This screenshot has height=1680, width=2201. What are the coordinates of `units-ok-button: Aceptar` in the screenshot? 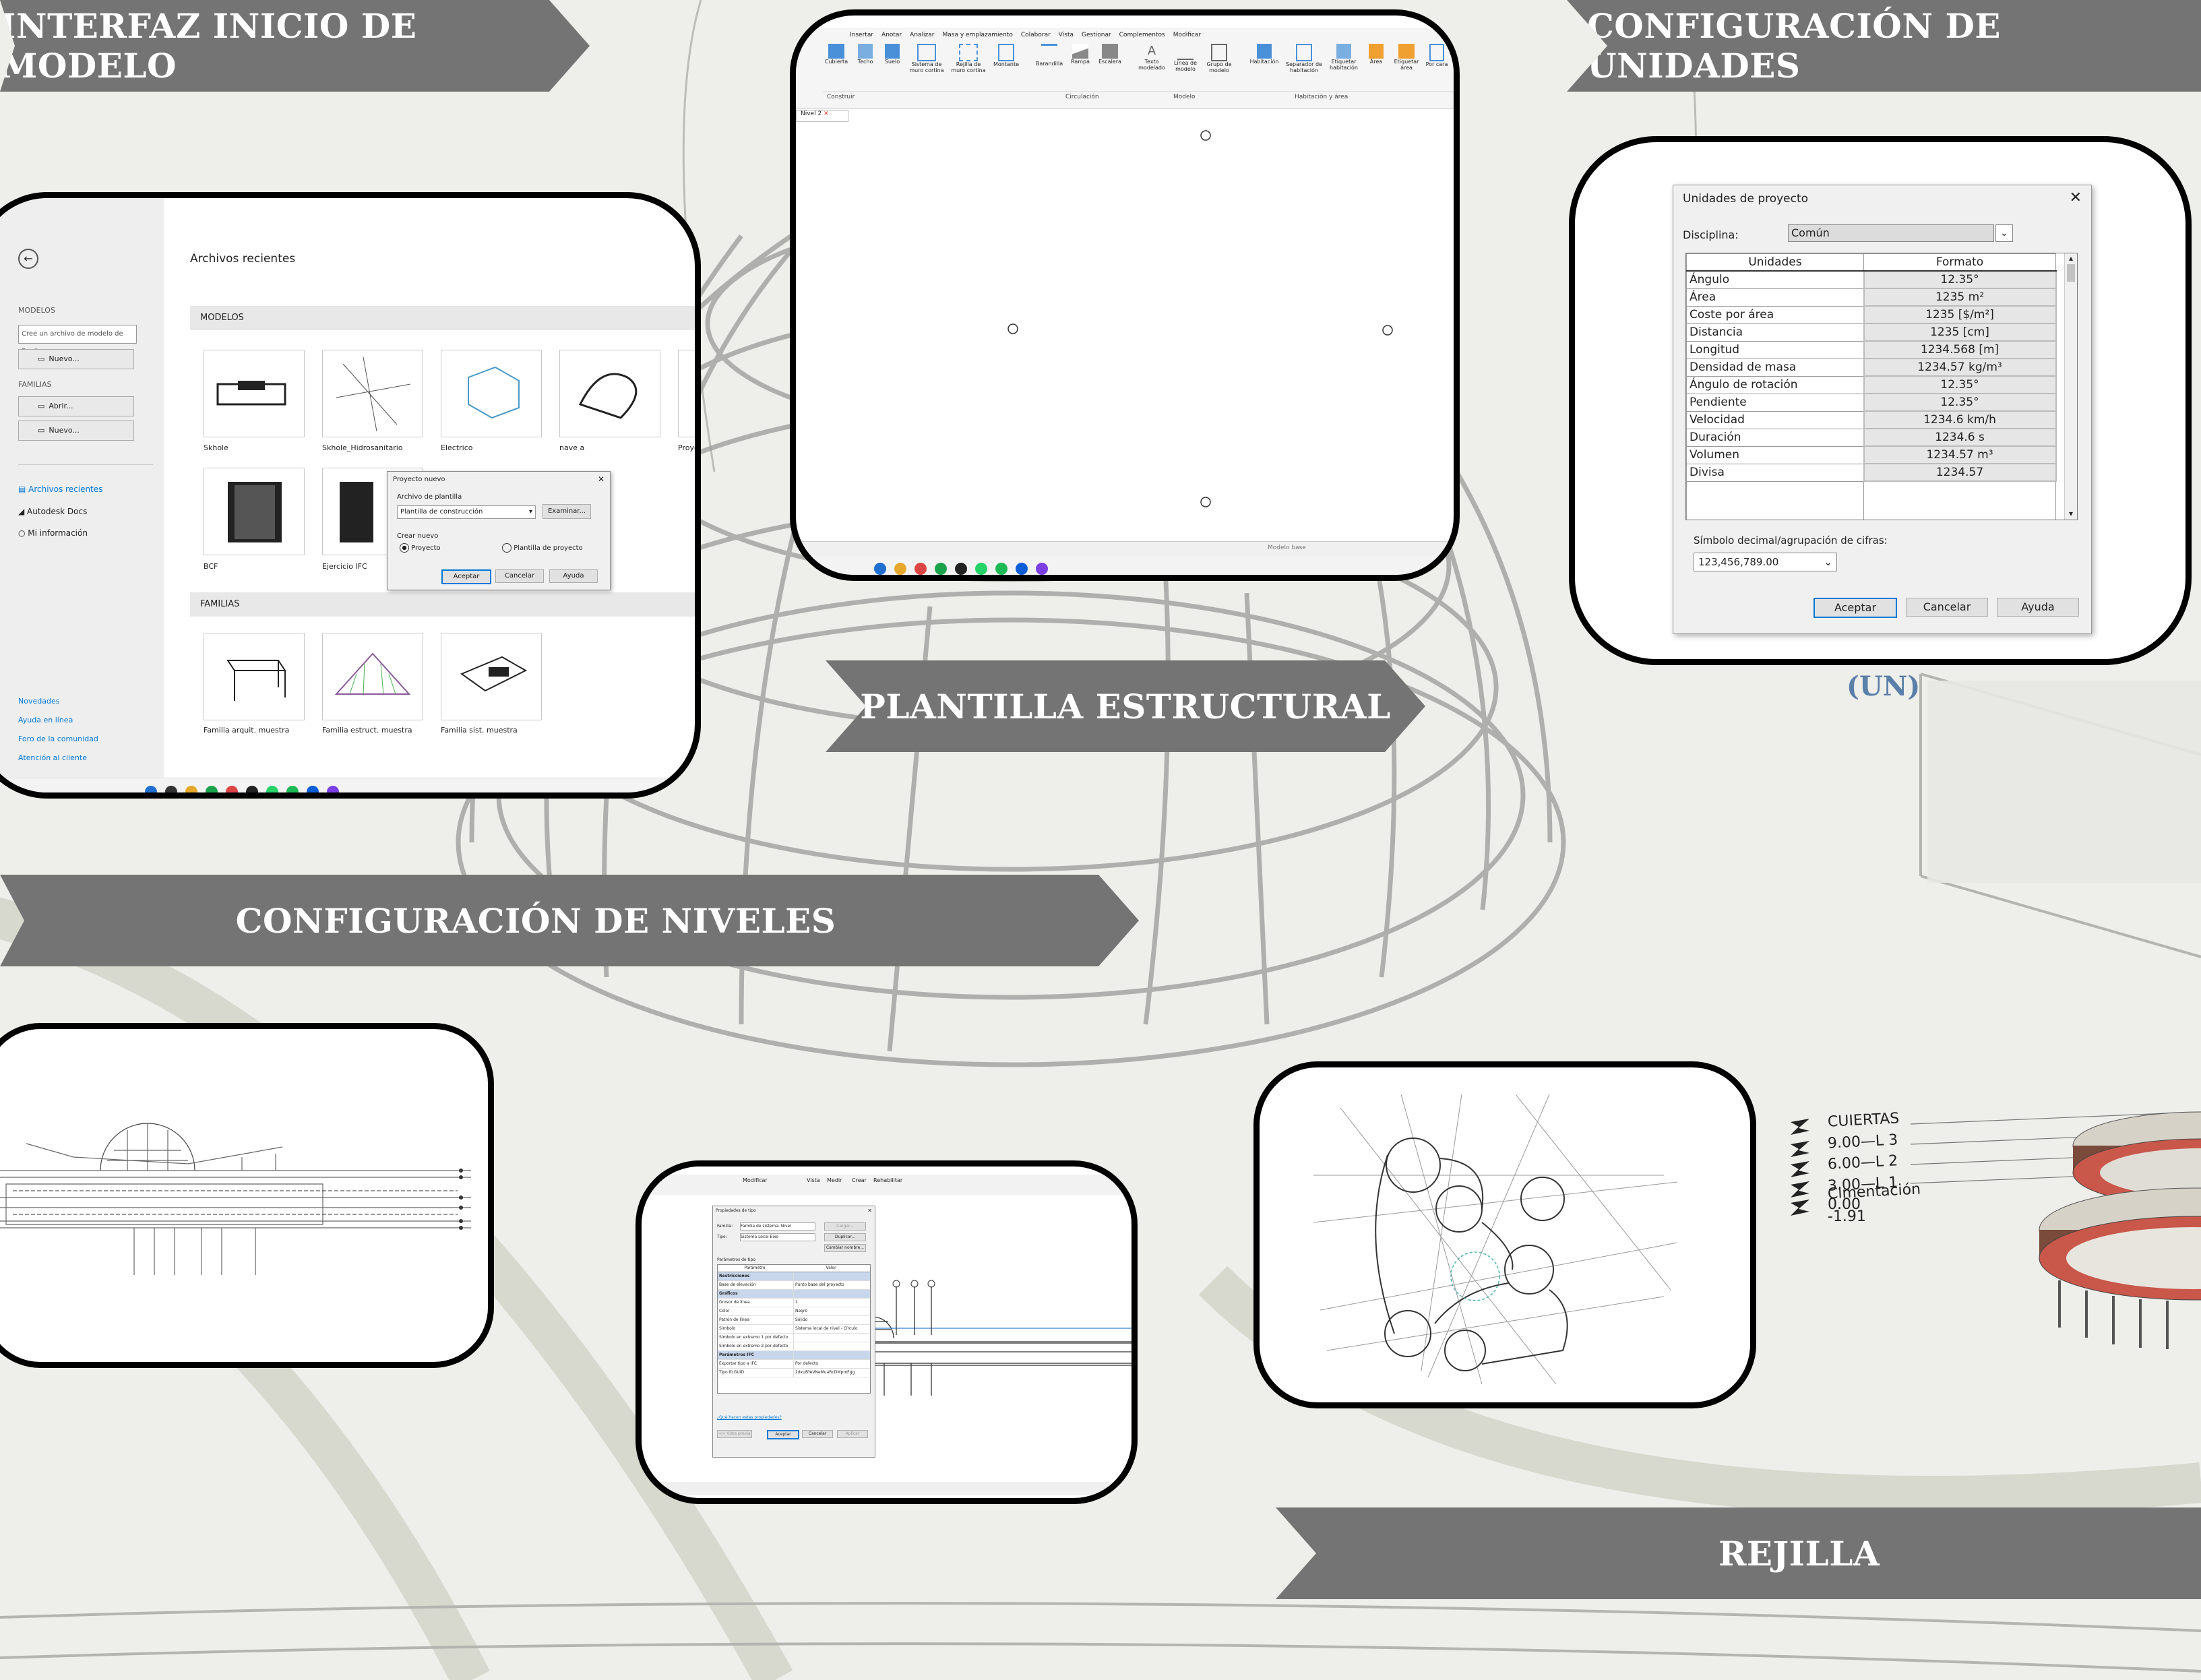 It's located at (1855, 608).